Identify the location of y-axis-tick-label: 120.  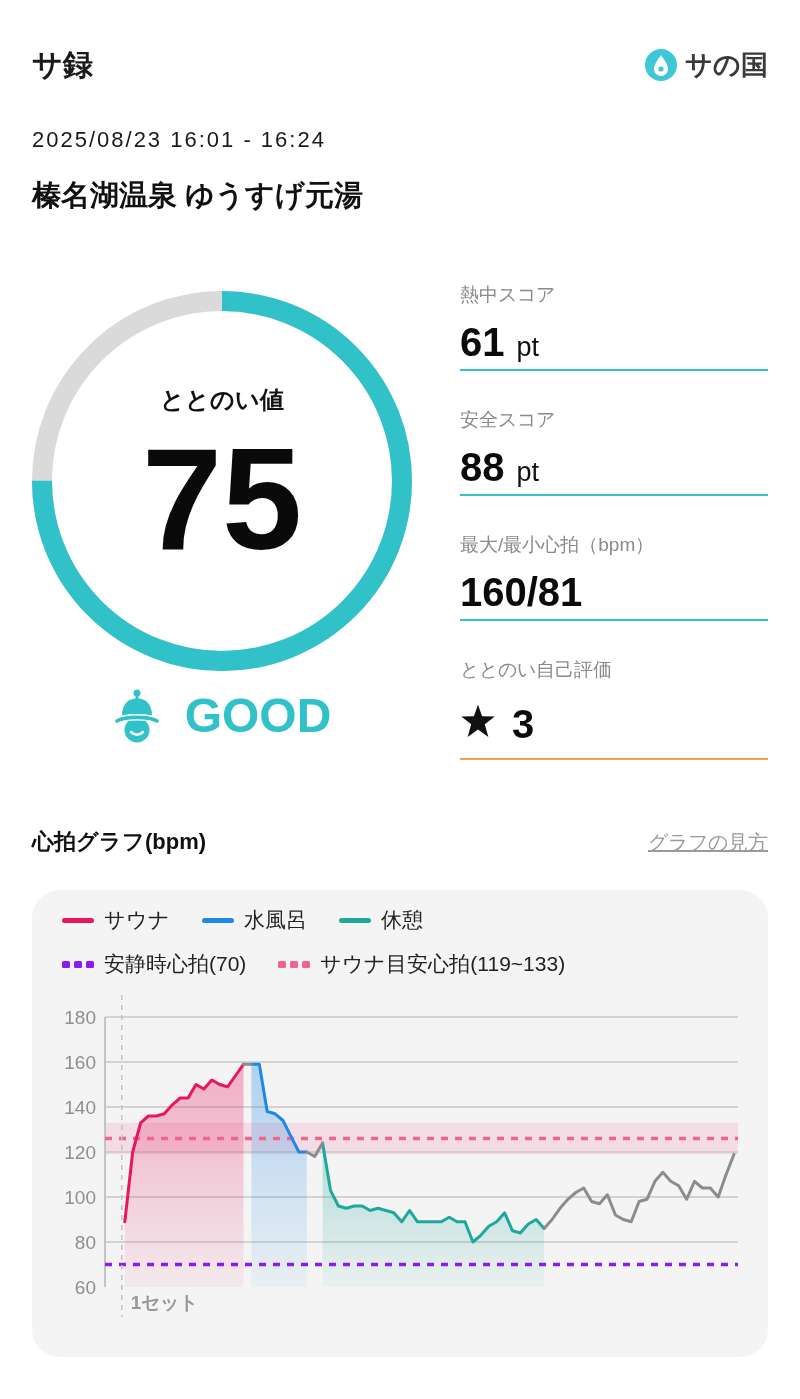
(80, 1152).